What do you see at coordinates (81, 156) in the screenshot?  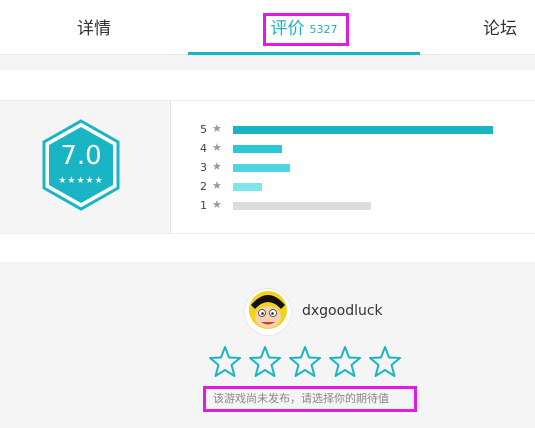 I see `average-score: 7.0` at bounding box center [81, 156].